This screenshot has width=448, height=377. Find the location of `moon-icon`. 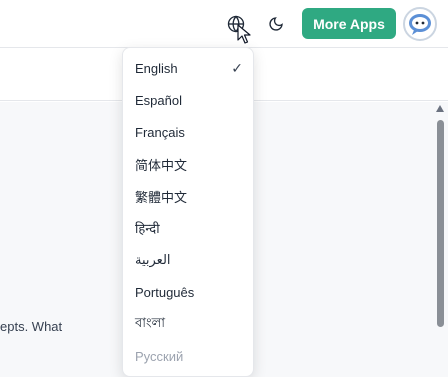

moon-icon is located at coordinates (276, 24).